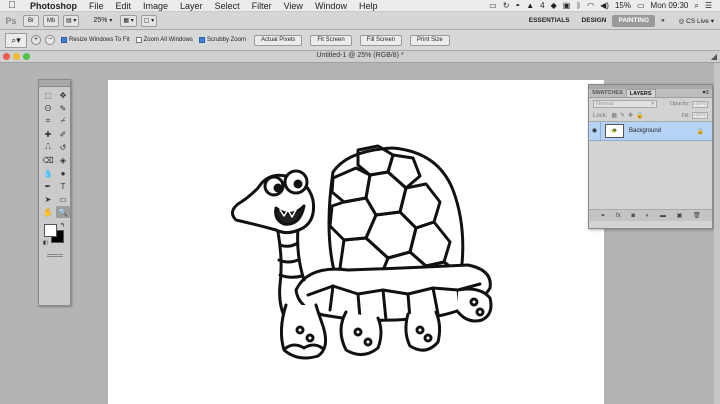 The image size is (720, 404). I want to click on hand-icon: ✋, so click(48, 212).